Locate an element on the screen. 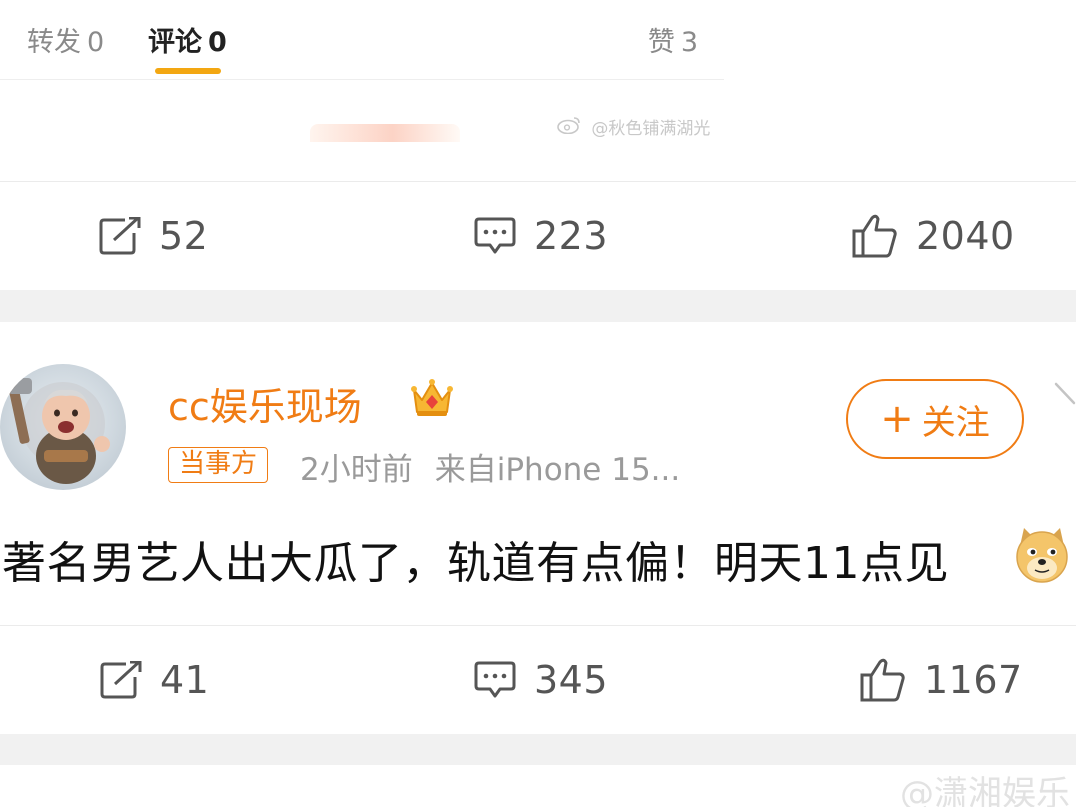  post-actions-1: 52 223 2040 is located at coordinates (538, 236).